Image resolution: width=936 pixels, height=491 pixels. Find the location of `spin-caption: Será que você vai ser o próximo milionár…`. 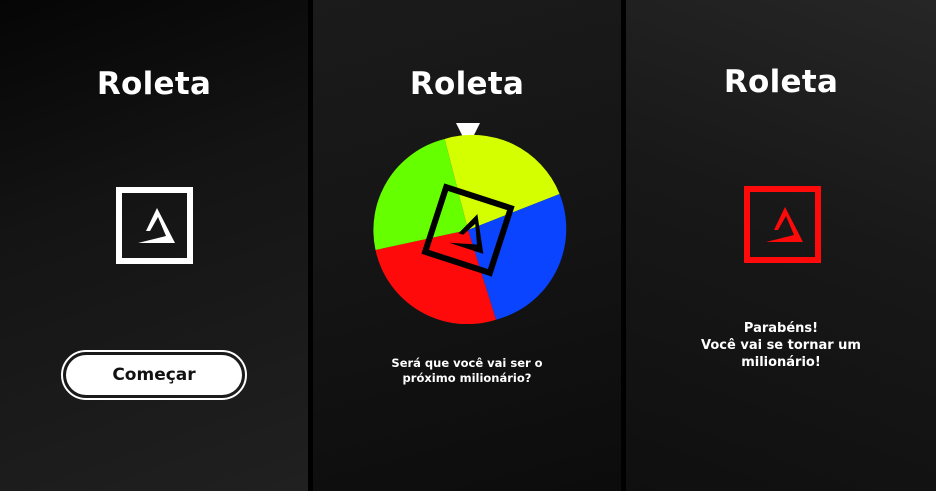

spin-caption: Será que você vai ser o próximo milionár… is located at coordinates (467, 370).